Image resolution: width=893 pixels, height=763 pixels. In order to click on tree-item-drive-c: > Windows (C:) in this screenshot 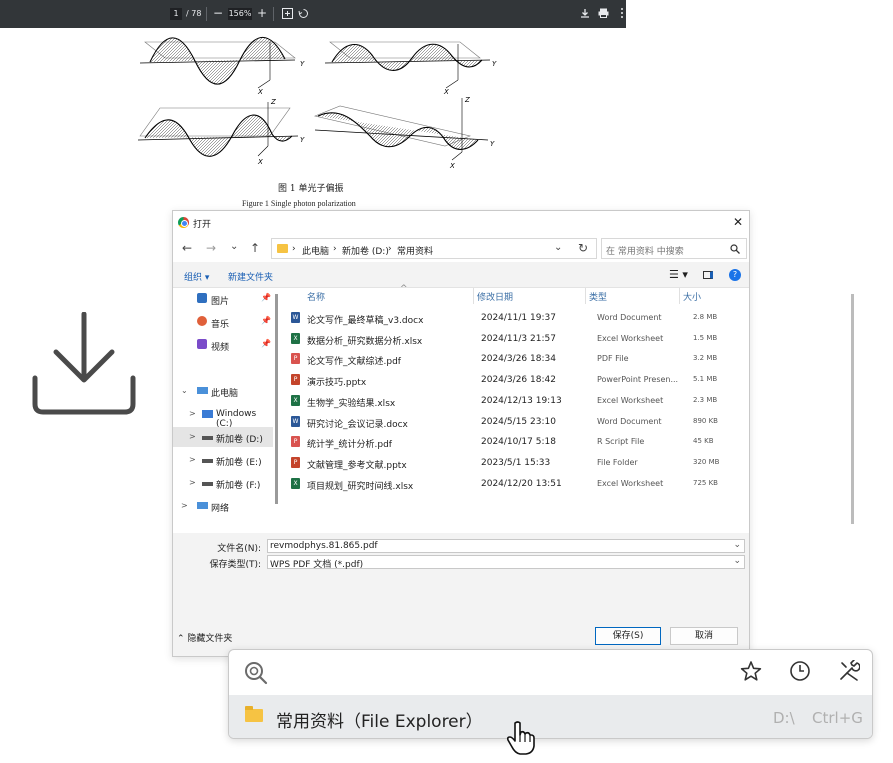, I will do `click(223, 416)`.